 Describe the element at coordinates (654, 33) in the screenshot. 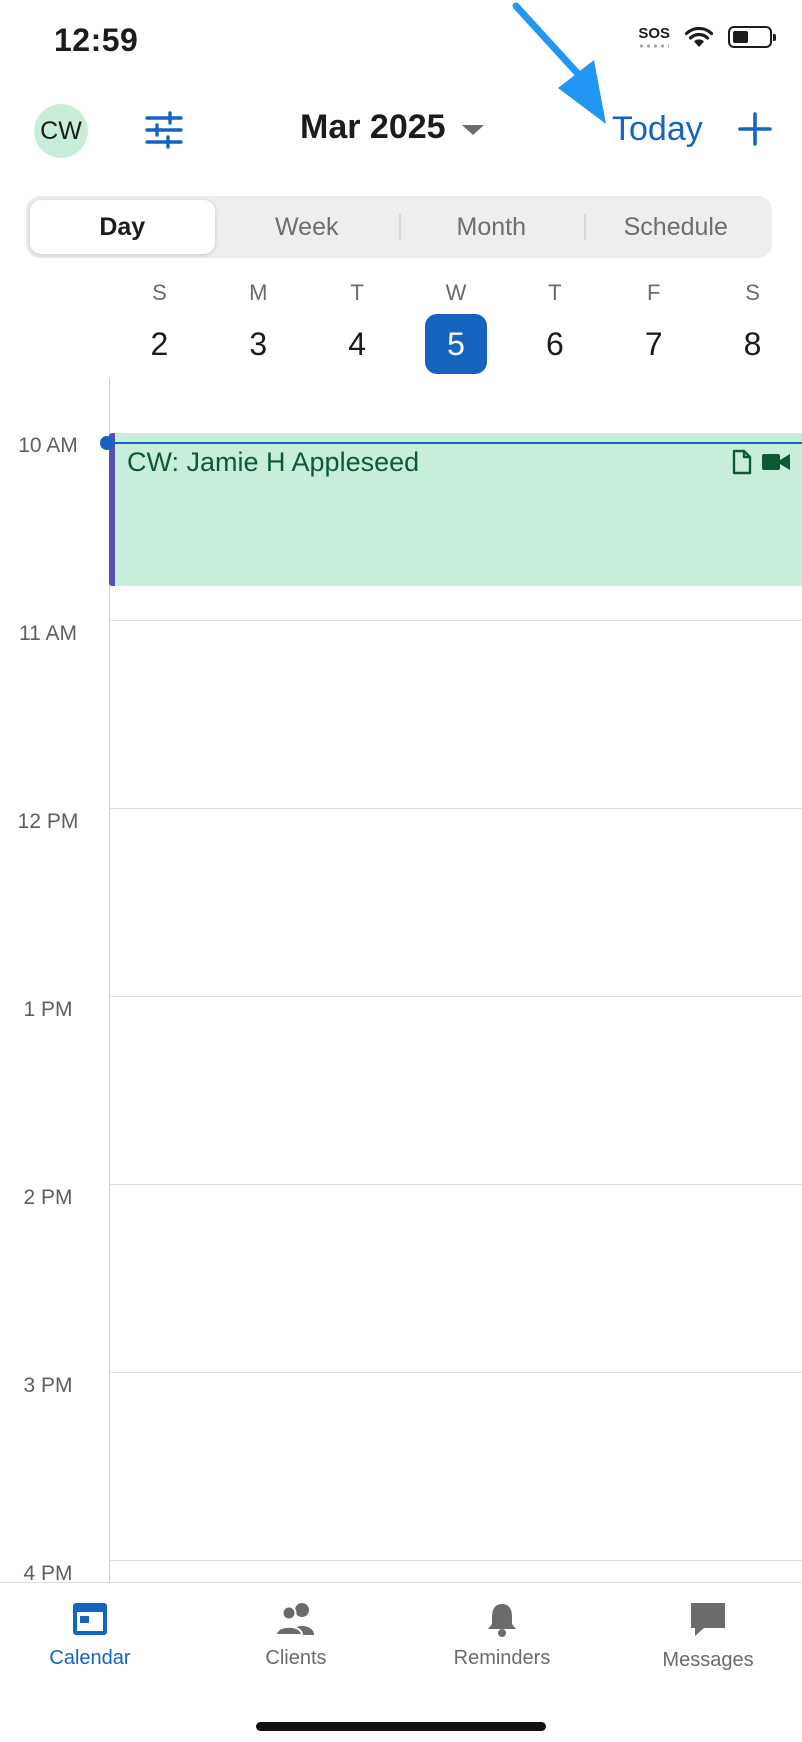

I see `sos-label: SOS` at that location.